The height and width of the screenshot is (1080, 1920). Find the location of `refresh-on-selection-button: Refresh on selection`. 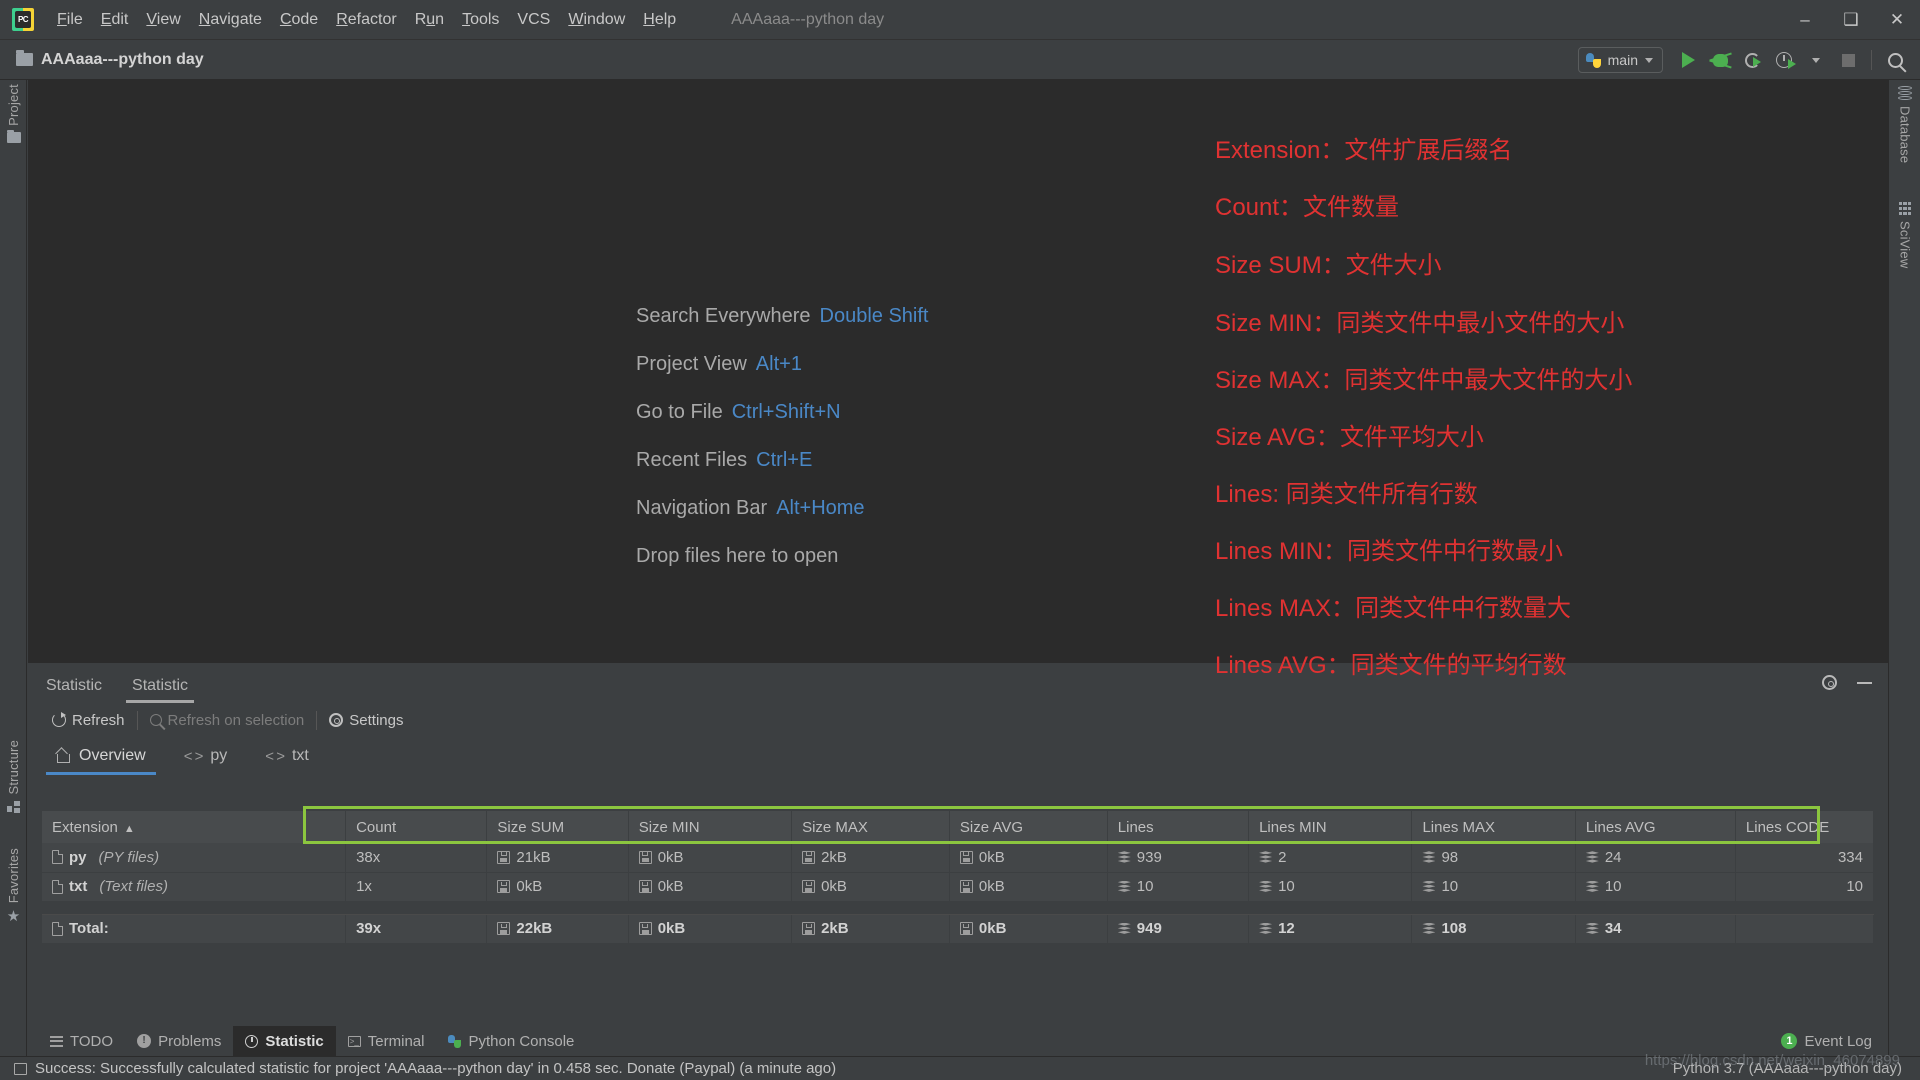

refresh-on-selection-button: Refresh on selection is located at coordinates (227, 720).